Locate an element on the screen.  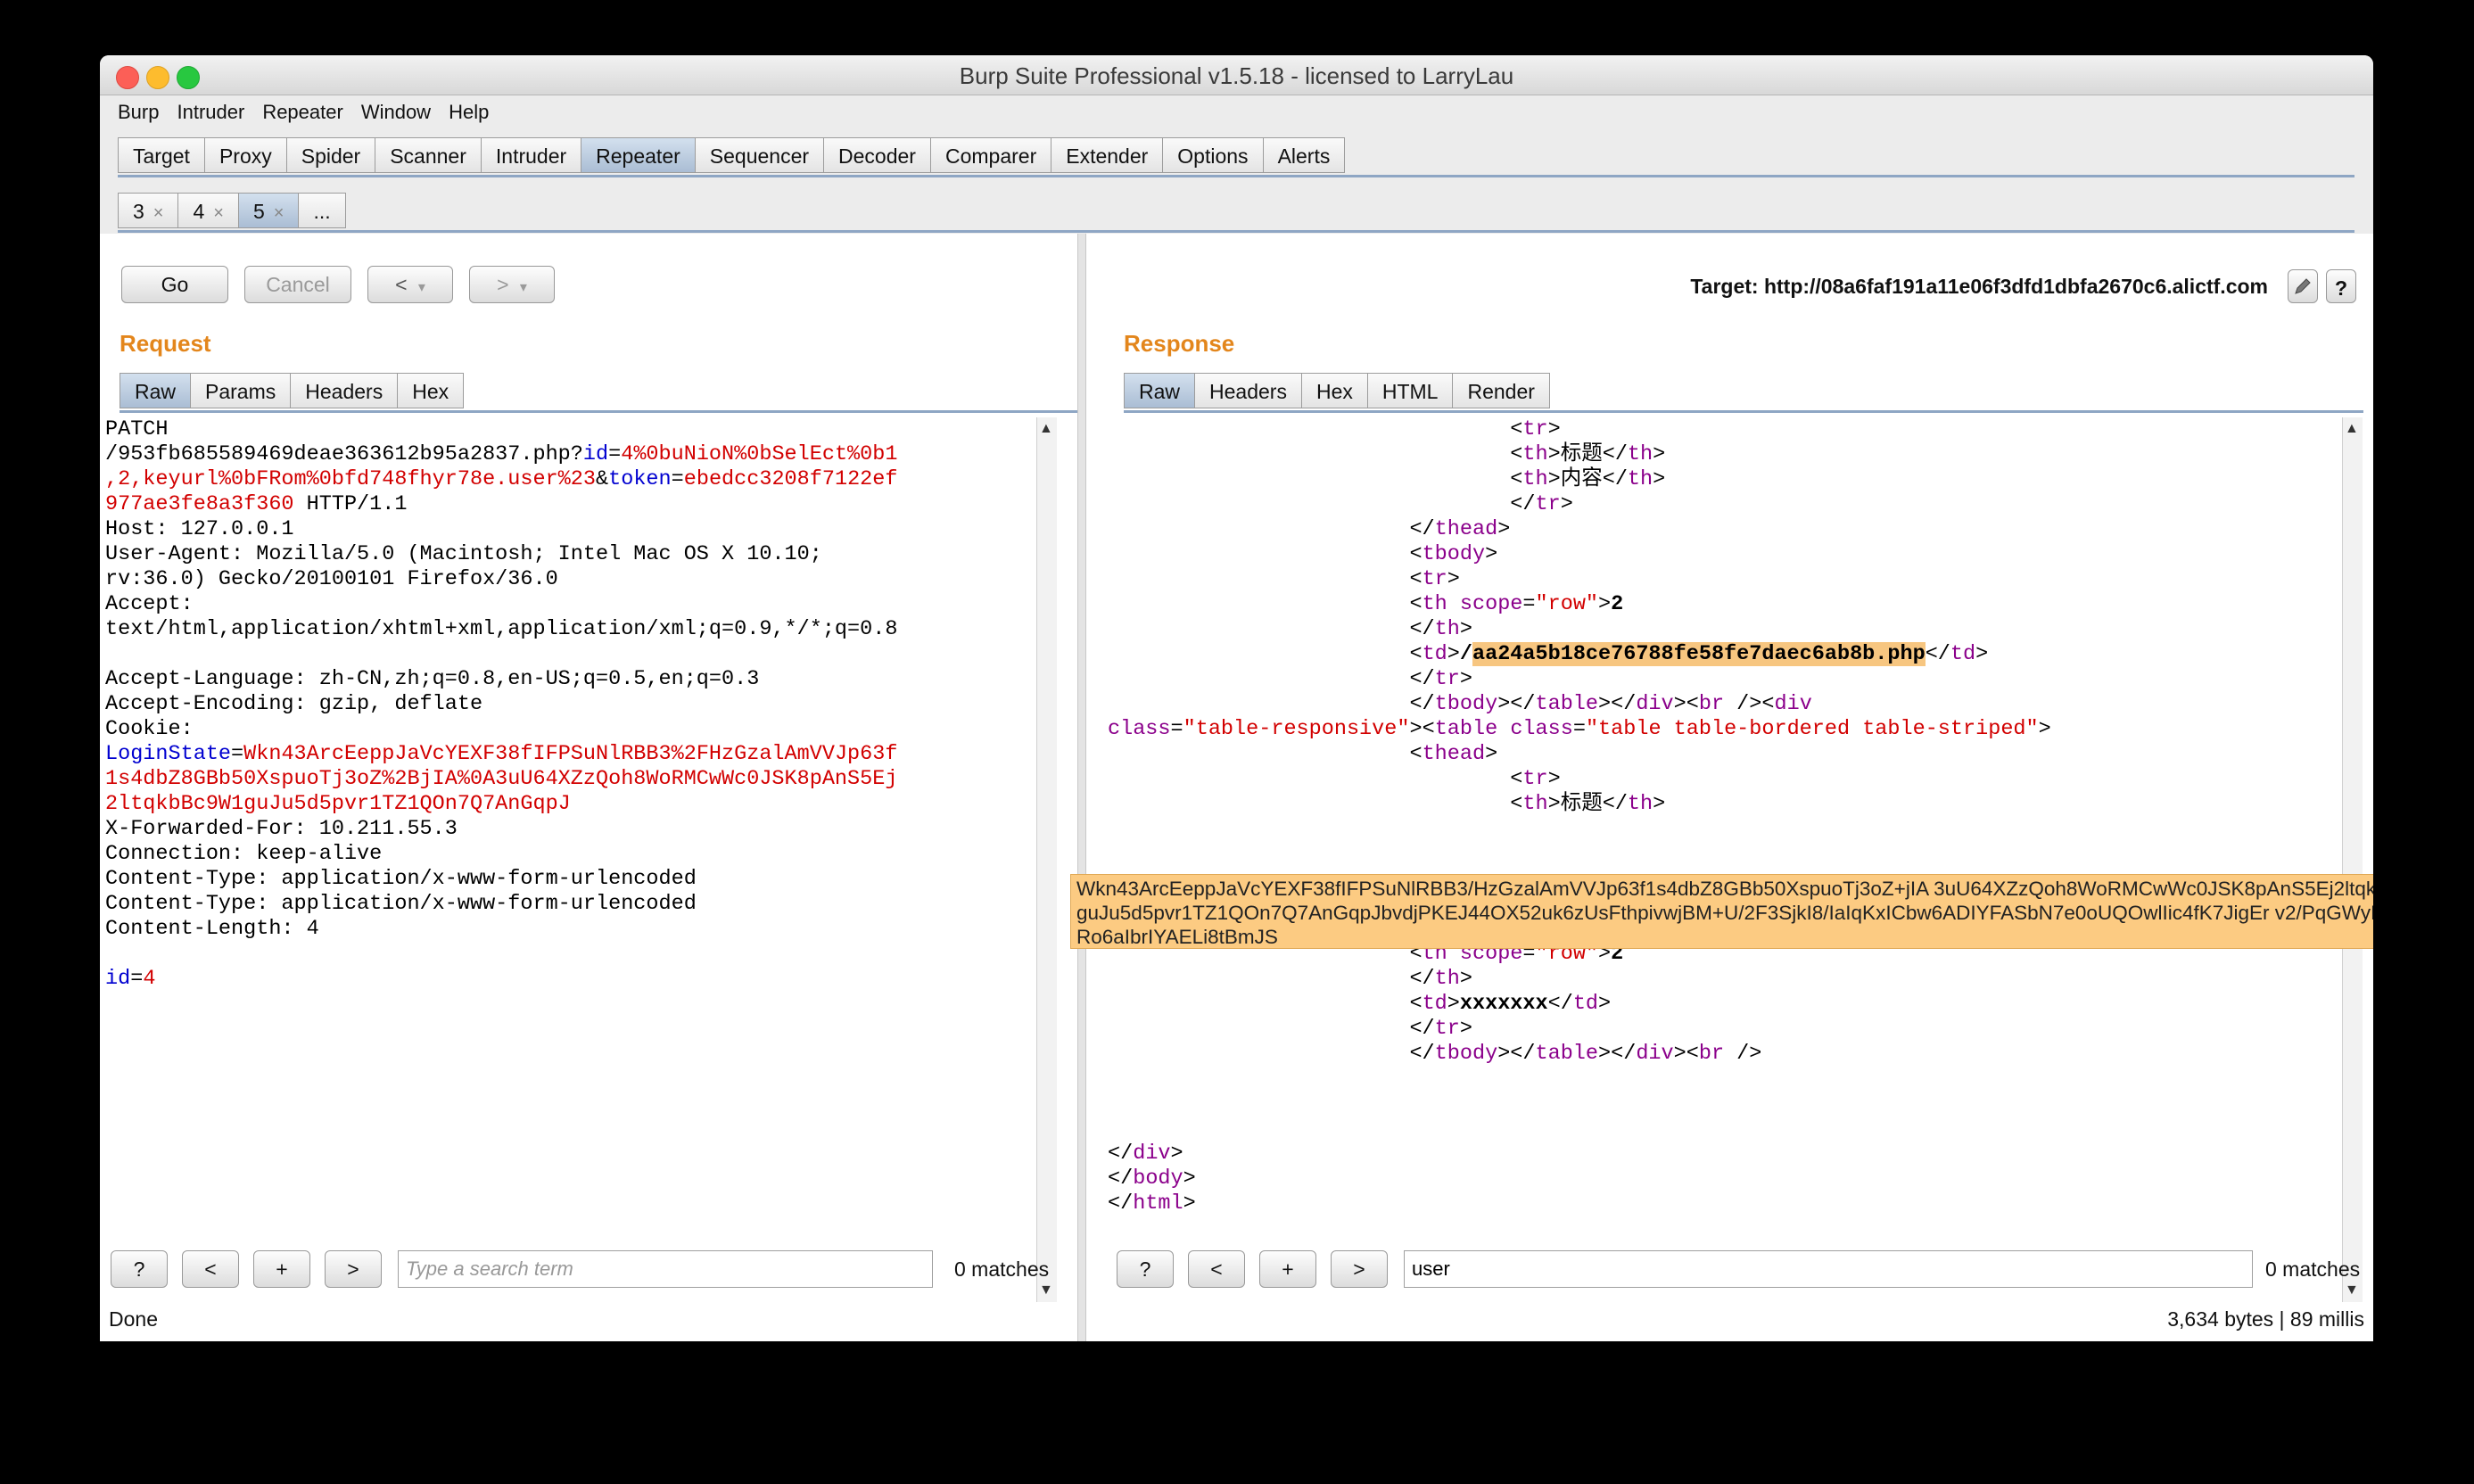
edit-target-button is located at coordinates (2303, 286).